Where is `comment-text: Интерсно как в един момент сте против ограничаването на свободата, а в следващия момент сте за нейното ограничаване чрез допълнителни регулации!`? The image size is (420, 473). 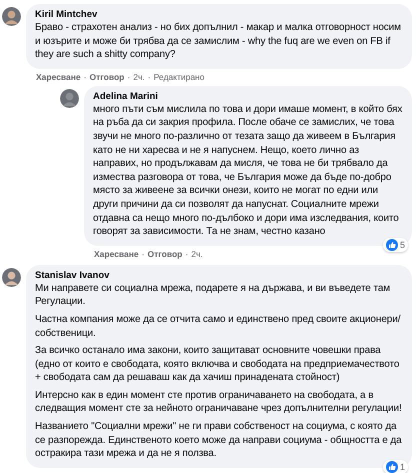 comment-text: Интерсно как в един момент сте против ограничаването на свободата, а в следващия момент сте за нейното ограничаване чрез допълнителни регулации! is located at coordinates (219, 402).